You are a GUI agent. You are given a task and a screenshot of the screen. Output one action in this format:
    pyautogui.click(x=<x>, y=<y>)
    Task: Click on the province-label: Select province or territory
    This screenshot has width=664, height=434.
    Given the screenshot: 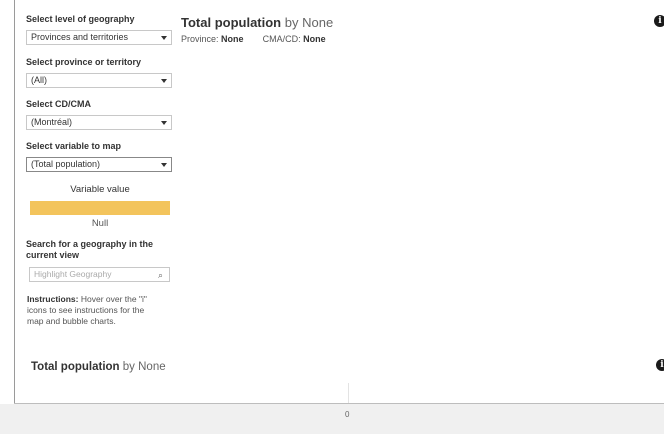 What is the action you would take?
    pyautogui.click(x=84, y=62)
    